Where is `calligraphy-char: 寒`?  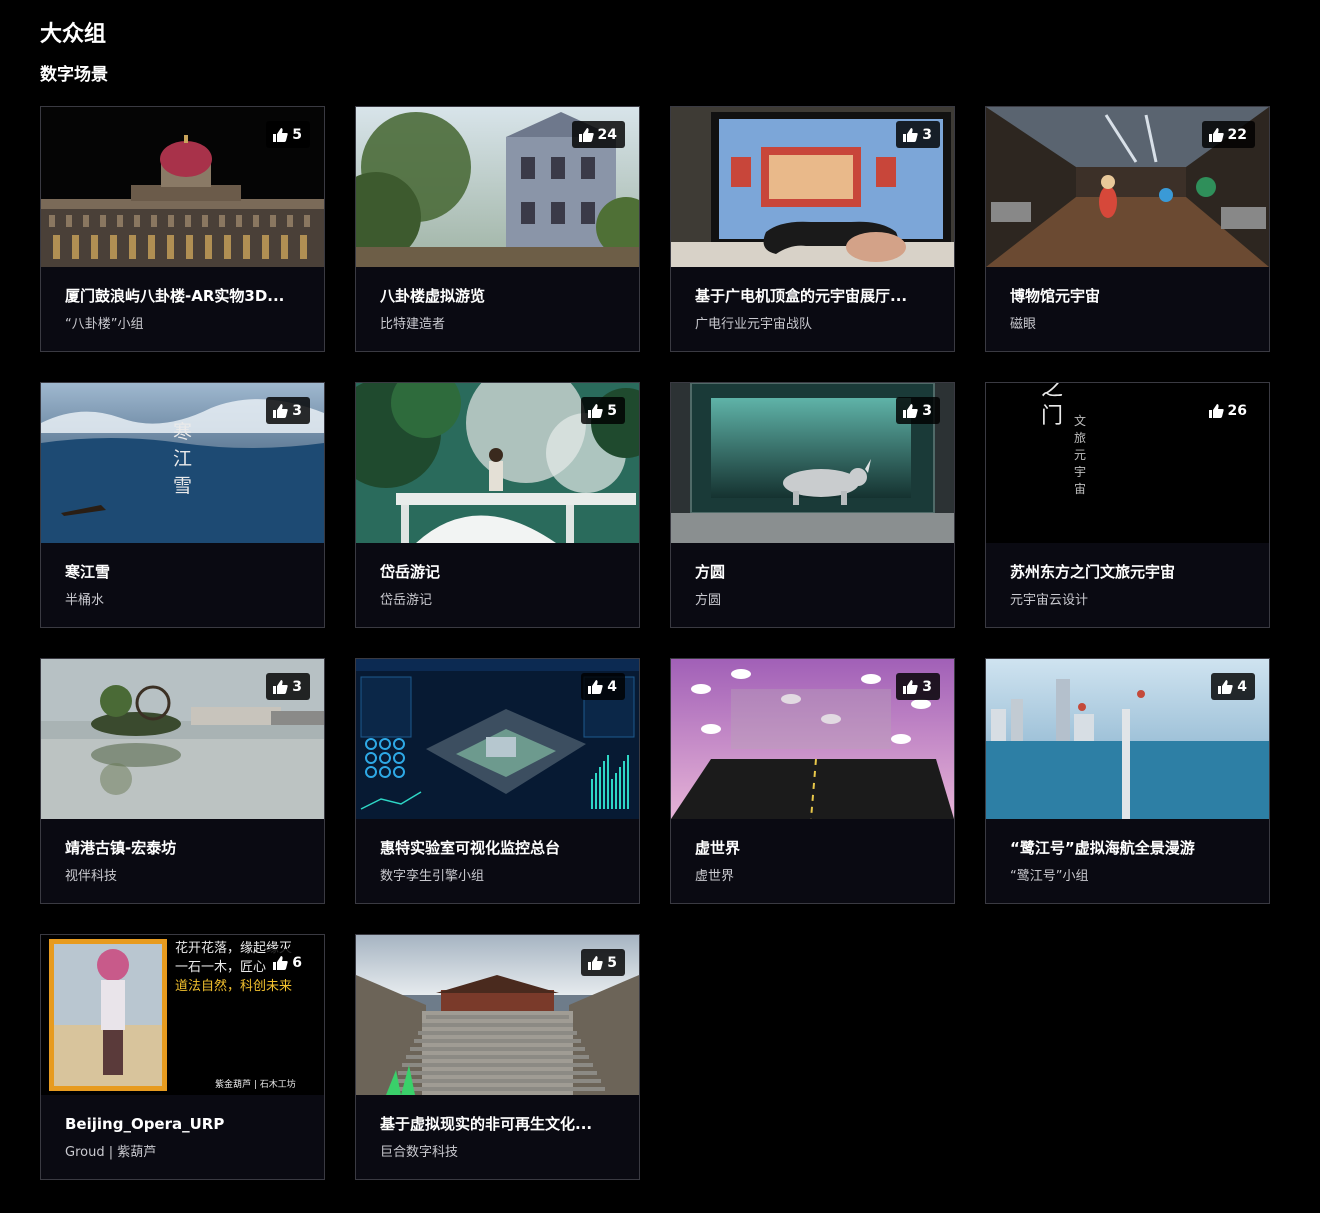 calligraphy-char: 寒 is located at coordinates (183, 432).